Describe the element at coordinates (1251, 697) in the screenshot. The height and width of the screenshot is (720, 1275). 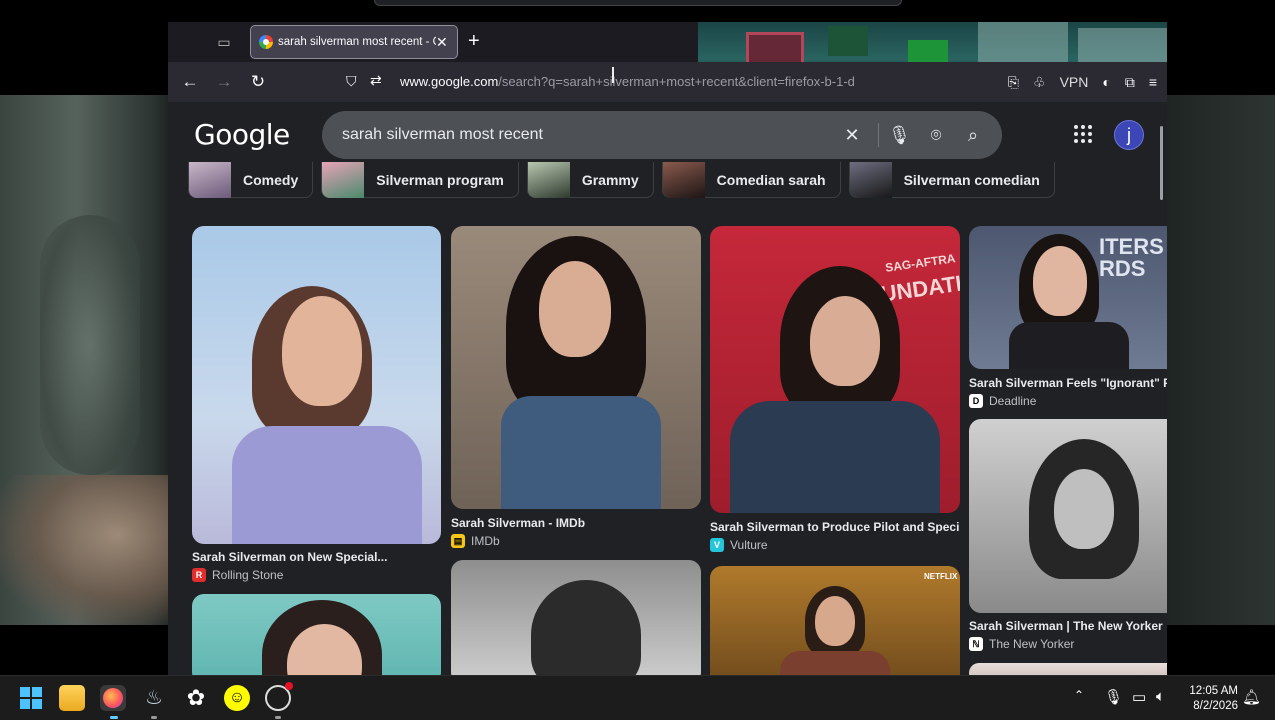
I see `notification-bell-icon: 🔔︎` at that location.